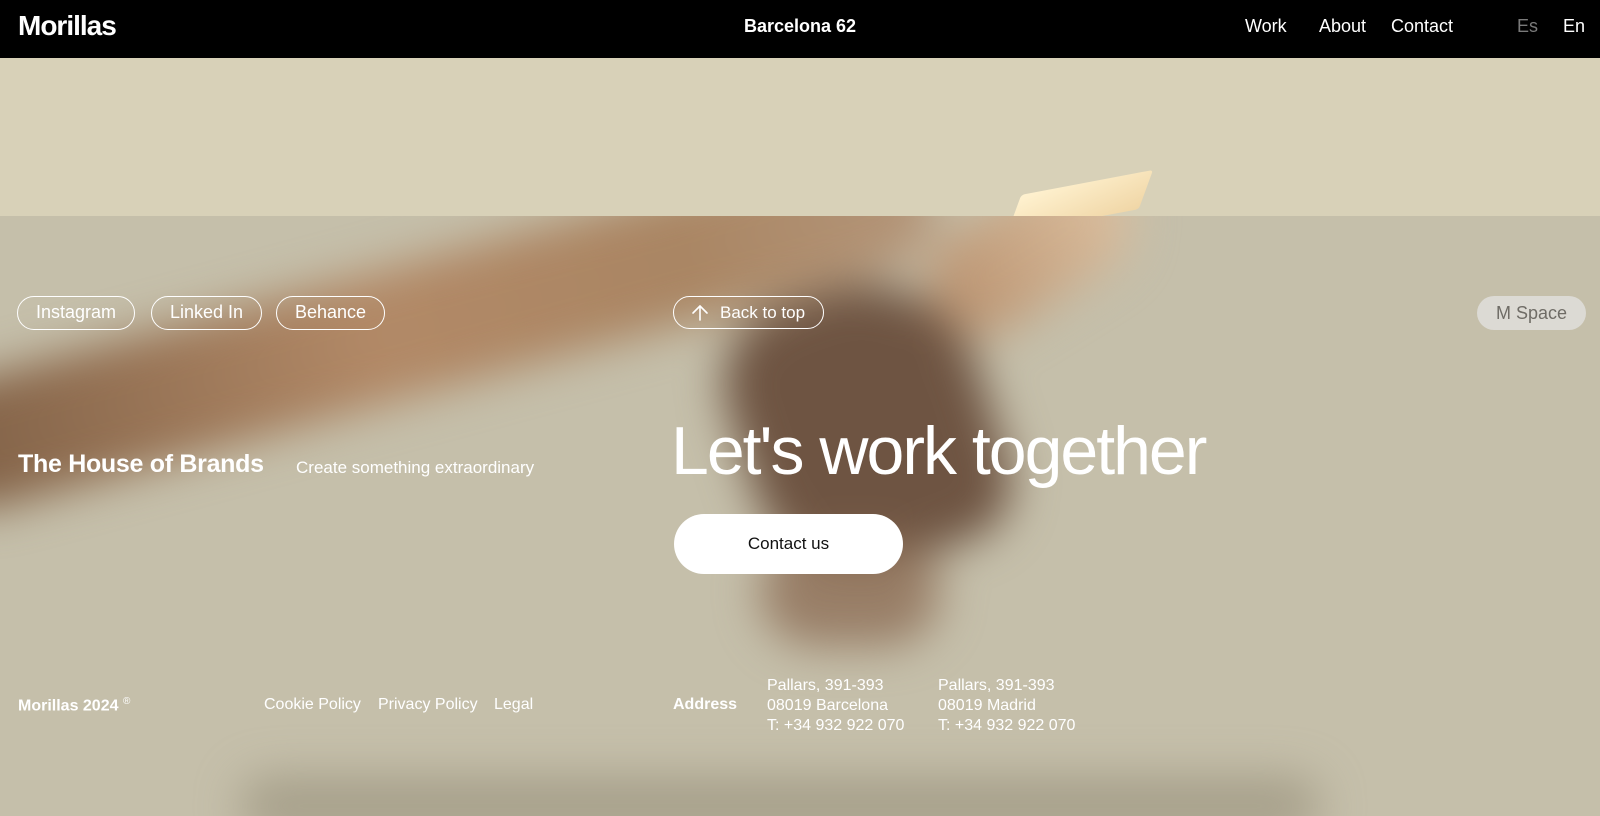  I want to click on brand-tagline: Create something extraordinary, so click(415, 467).